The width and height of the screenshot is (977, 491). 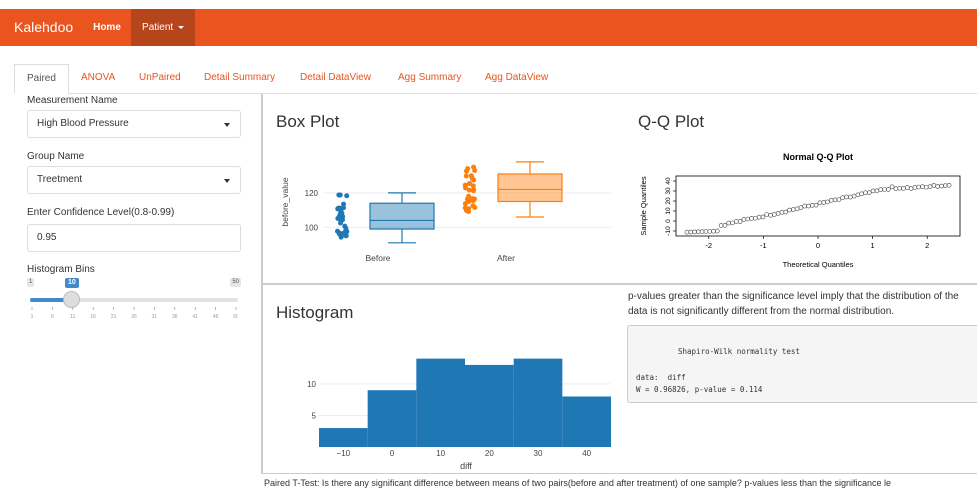 I want to click on qqplot-xtick: -1, so click(x=763, y=245).